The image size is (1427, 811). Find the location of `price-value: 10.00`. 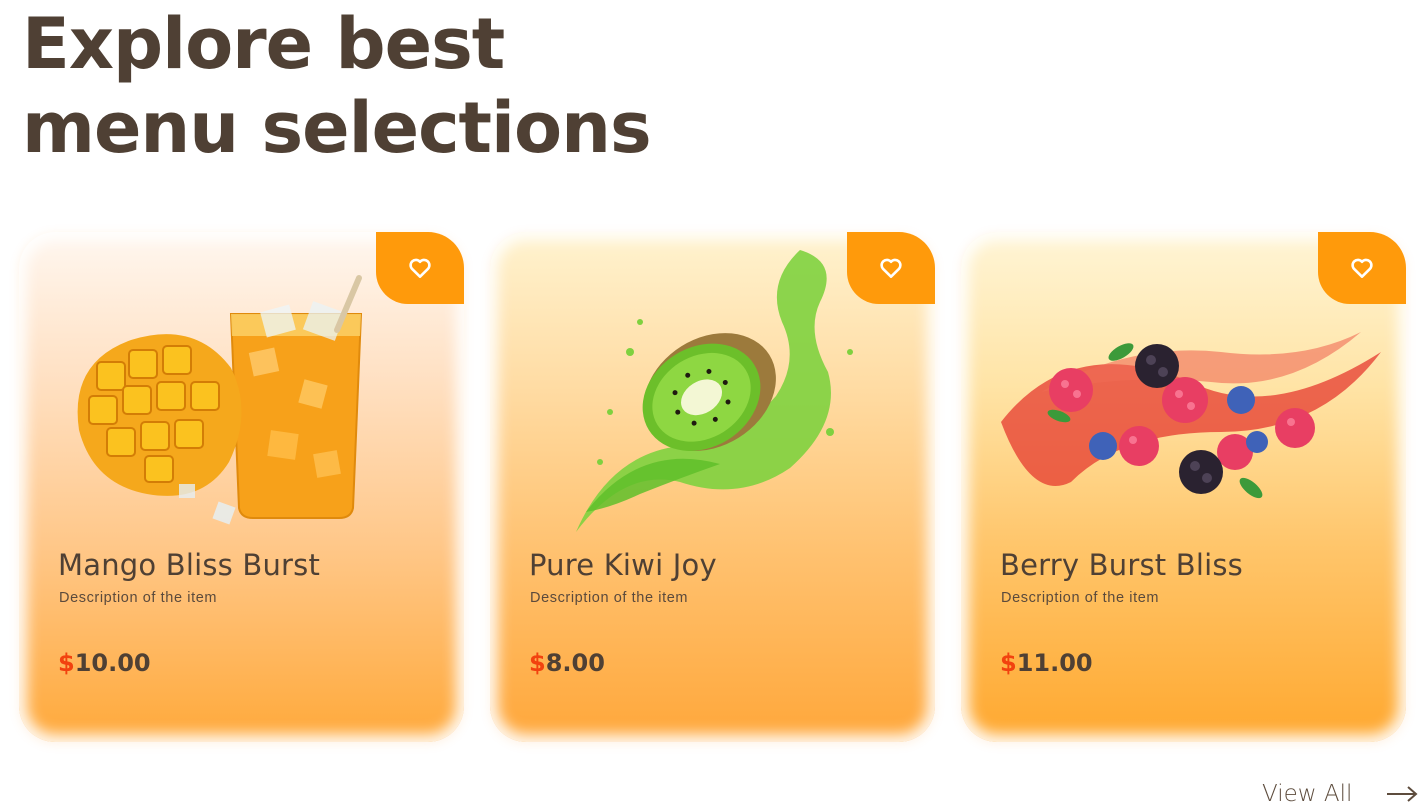

price-value: 10.00 is located at coordinates (112, 663).